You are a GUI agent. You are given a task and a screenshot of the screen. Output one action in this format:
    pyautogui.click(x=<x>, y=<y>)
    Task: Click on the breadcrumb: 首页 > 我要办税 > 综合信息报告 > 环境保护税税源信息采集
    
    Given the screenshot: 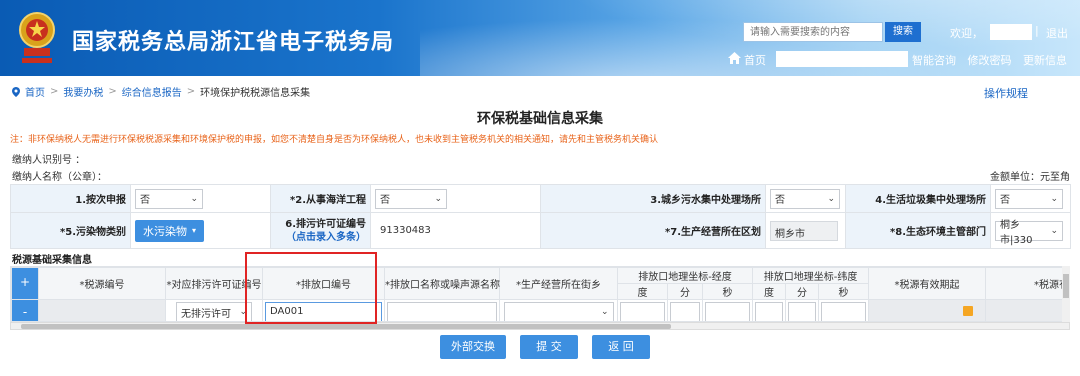 What is the action you would take?
    pyautogui.click(x=161, y=91)
    